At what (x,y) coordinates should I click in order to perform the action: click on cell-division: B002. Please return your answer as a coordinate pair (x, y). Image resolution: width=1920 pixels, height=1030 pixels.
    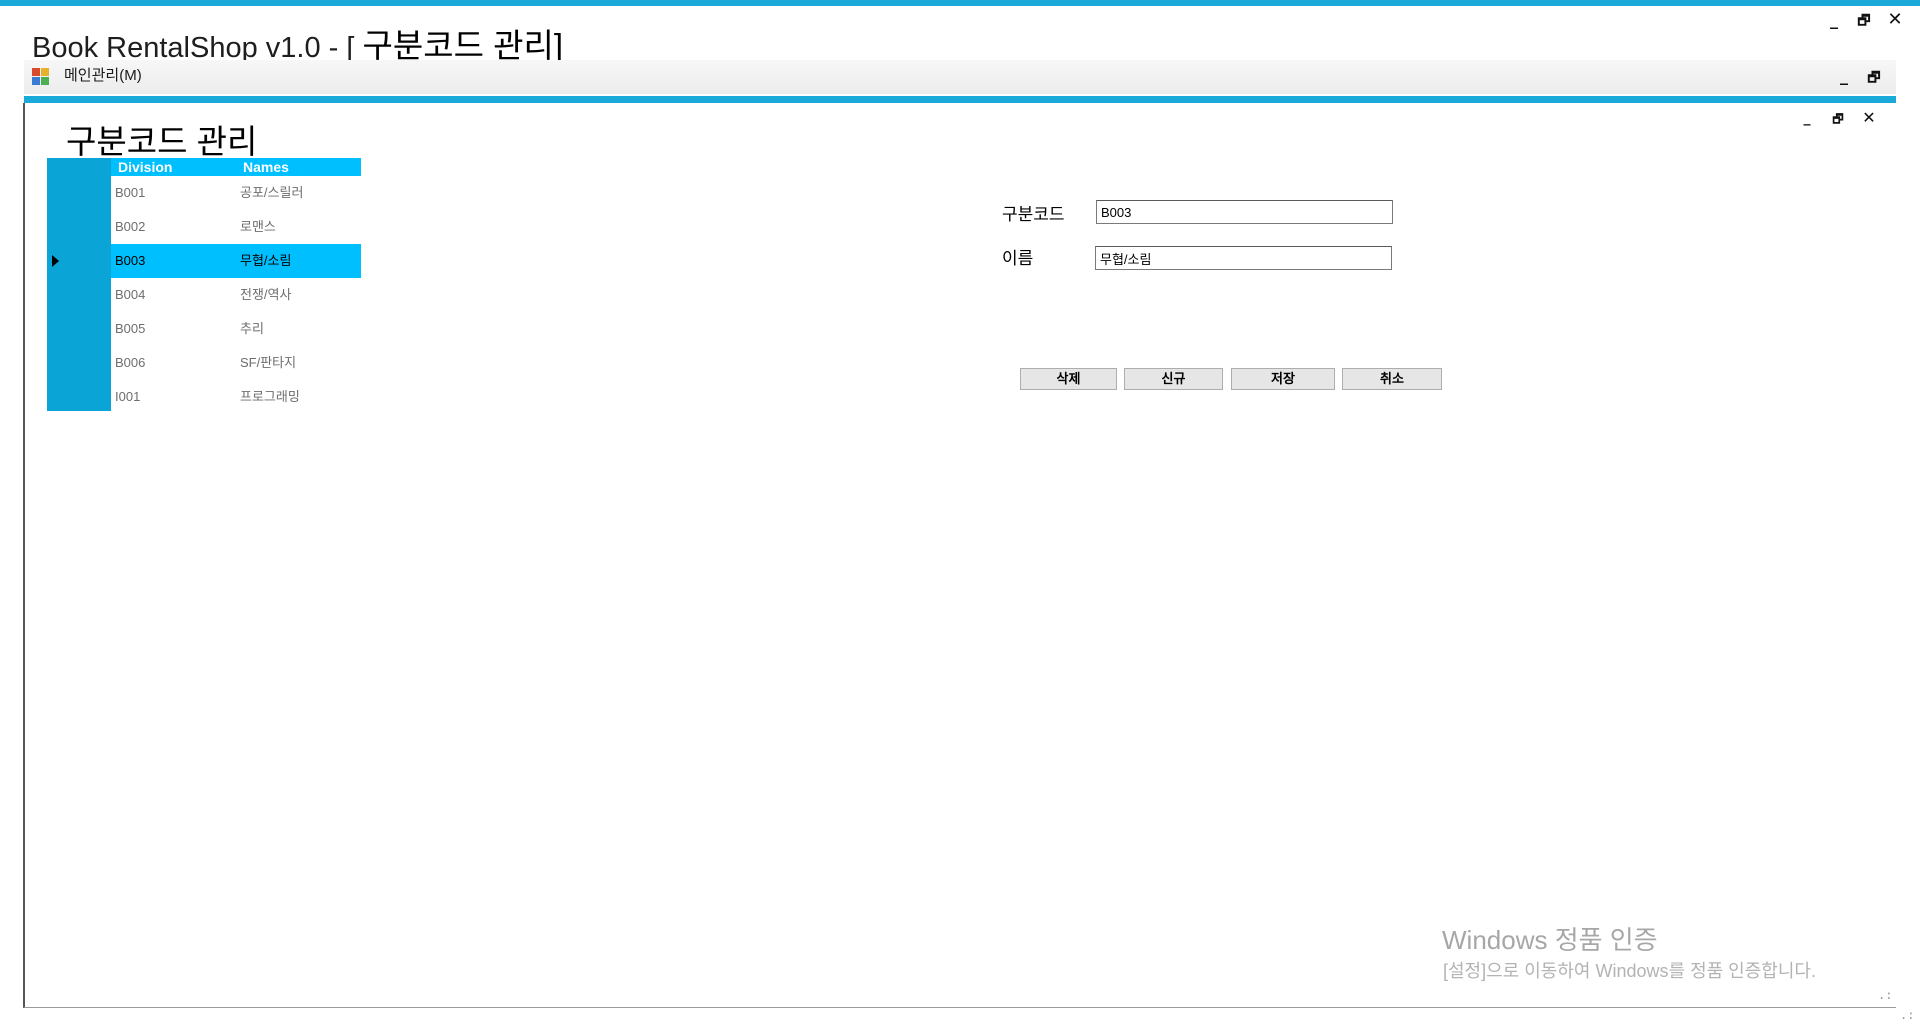
    Looking at the image, I should click on (130, 226).